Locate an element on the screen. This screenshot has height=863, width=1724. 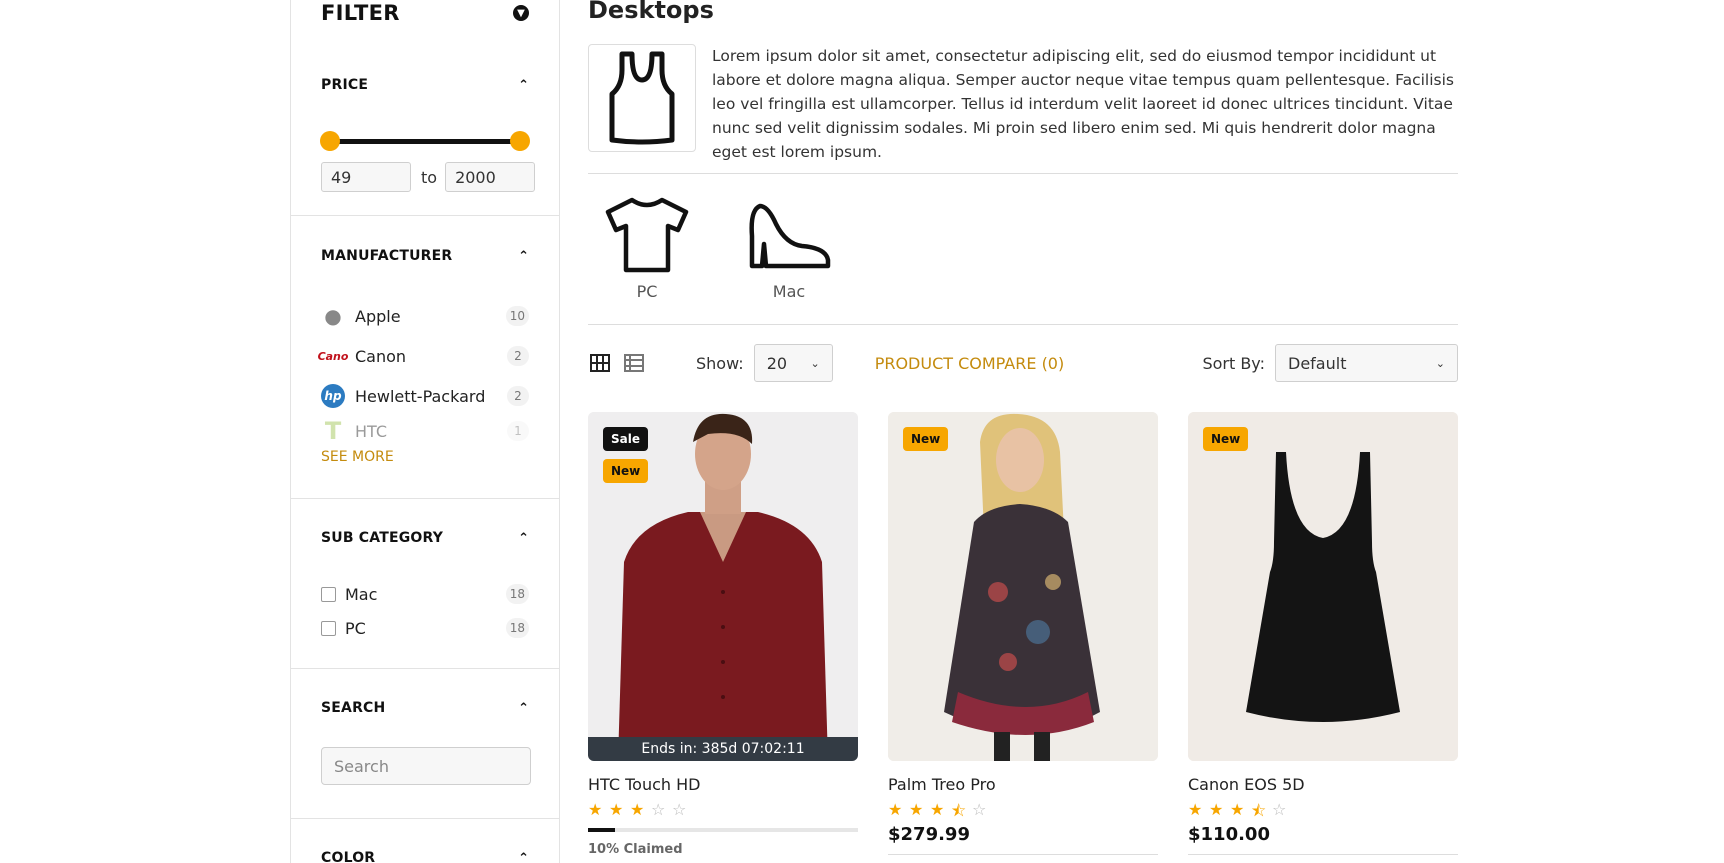
high-heel-icon is located at coordinates (790, 236).